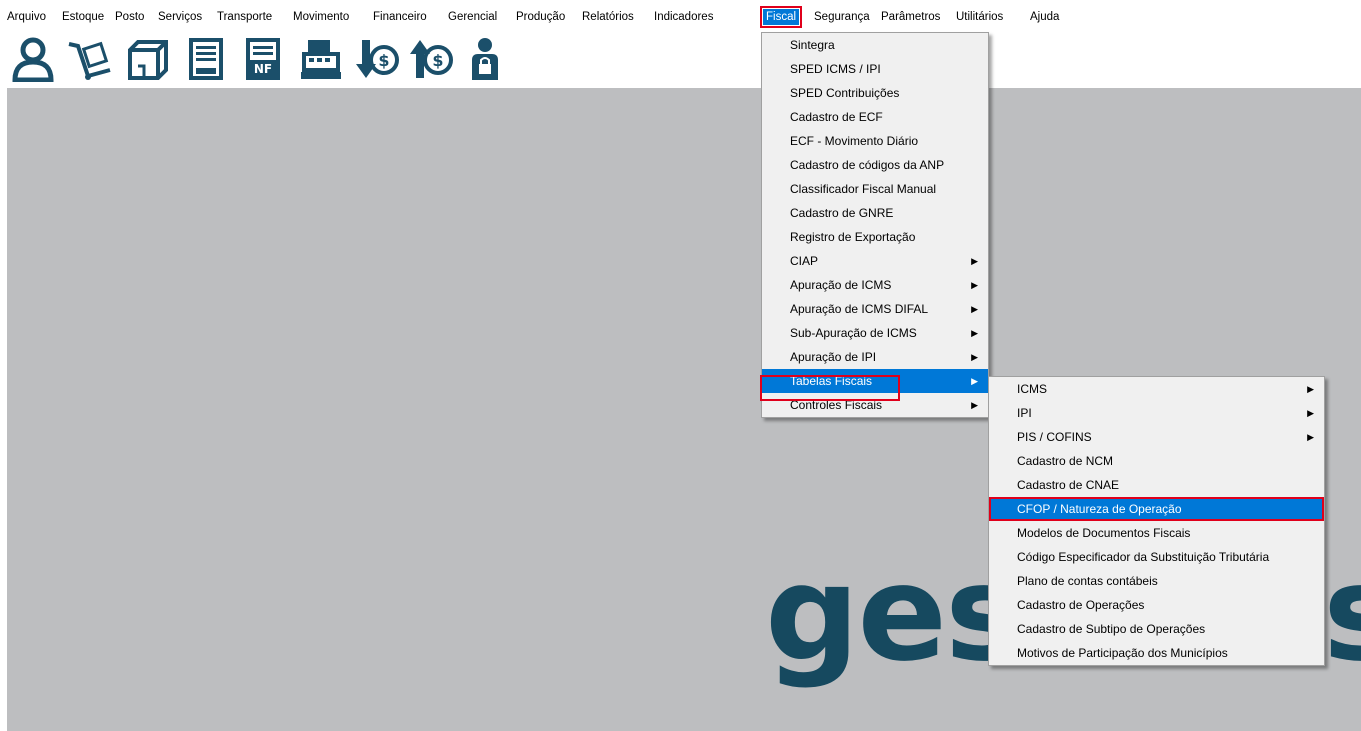 The image size is (1361, 731). I want to click on menu-item-cadastro-de-gnre: Cadastro de GNRE, so click(875, 213).